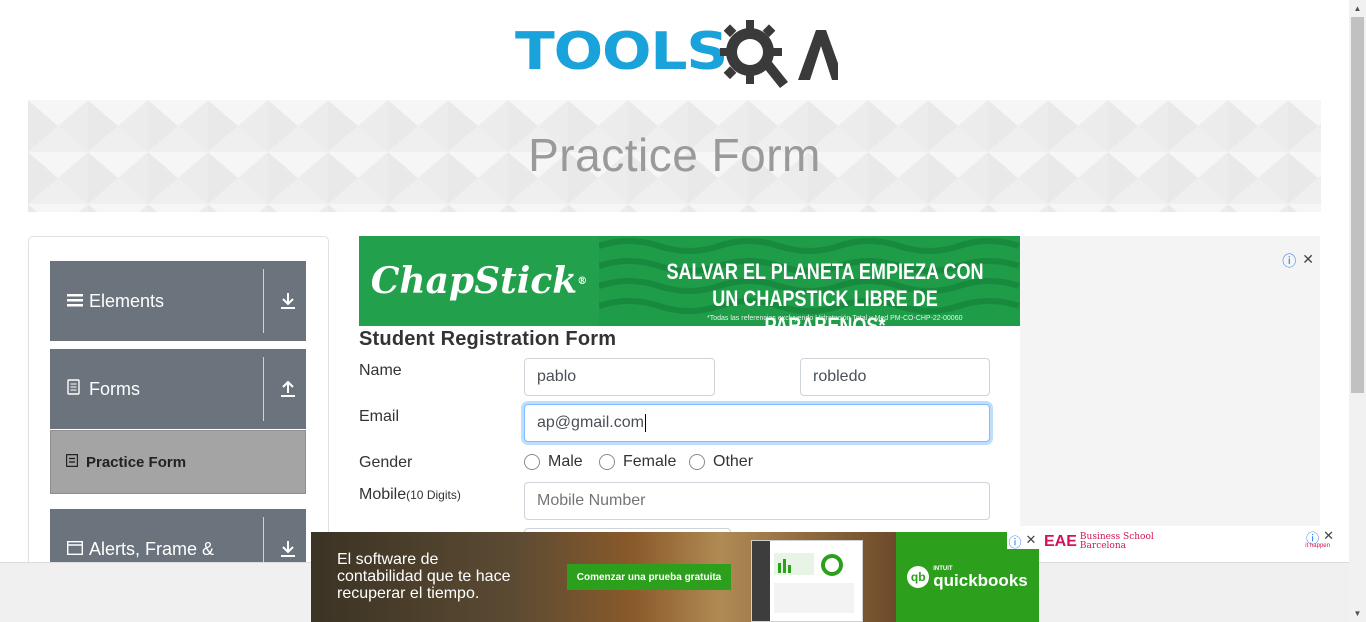  What do you see at coordinates (649, 577) in the screenshot?
I see `ad-cta-button: Comenzar una prueba gratuita` at bounding box center [649, 577].